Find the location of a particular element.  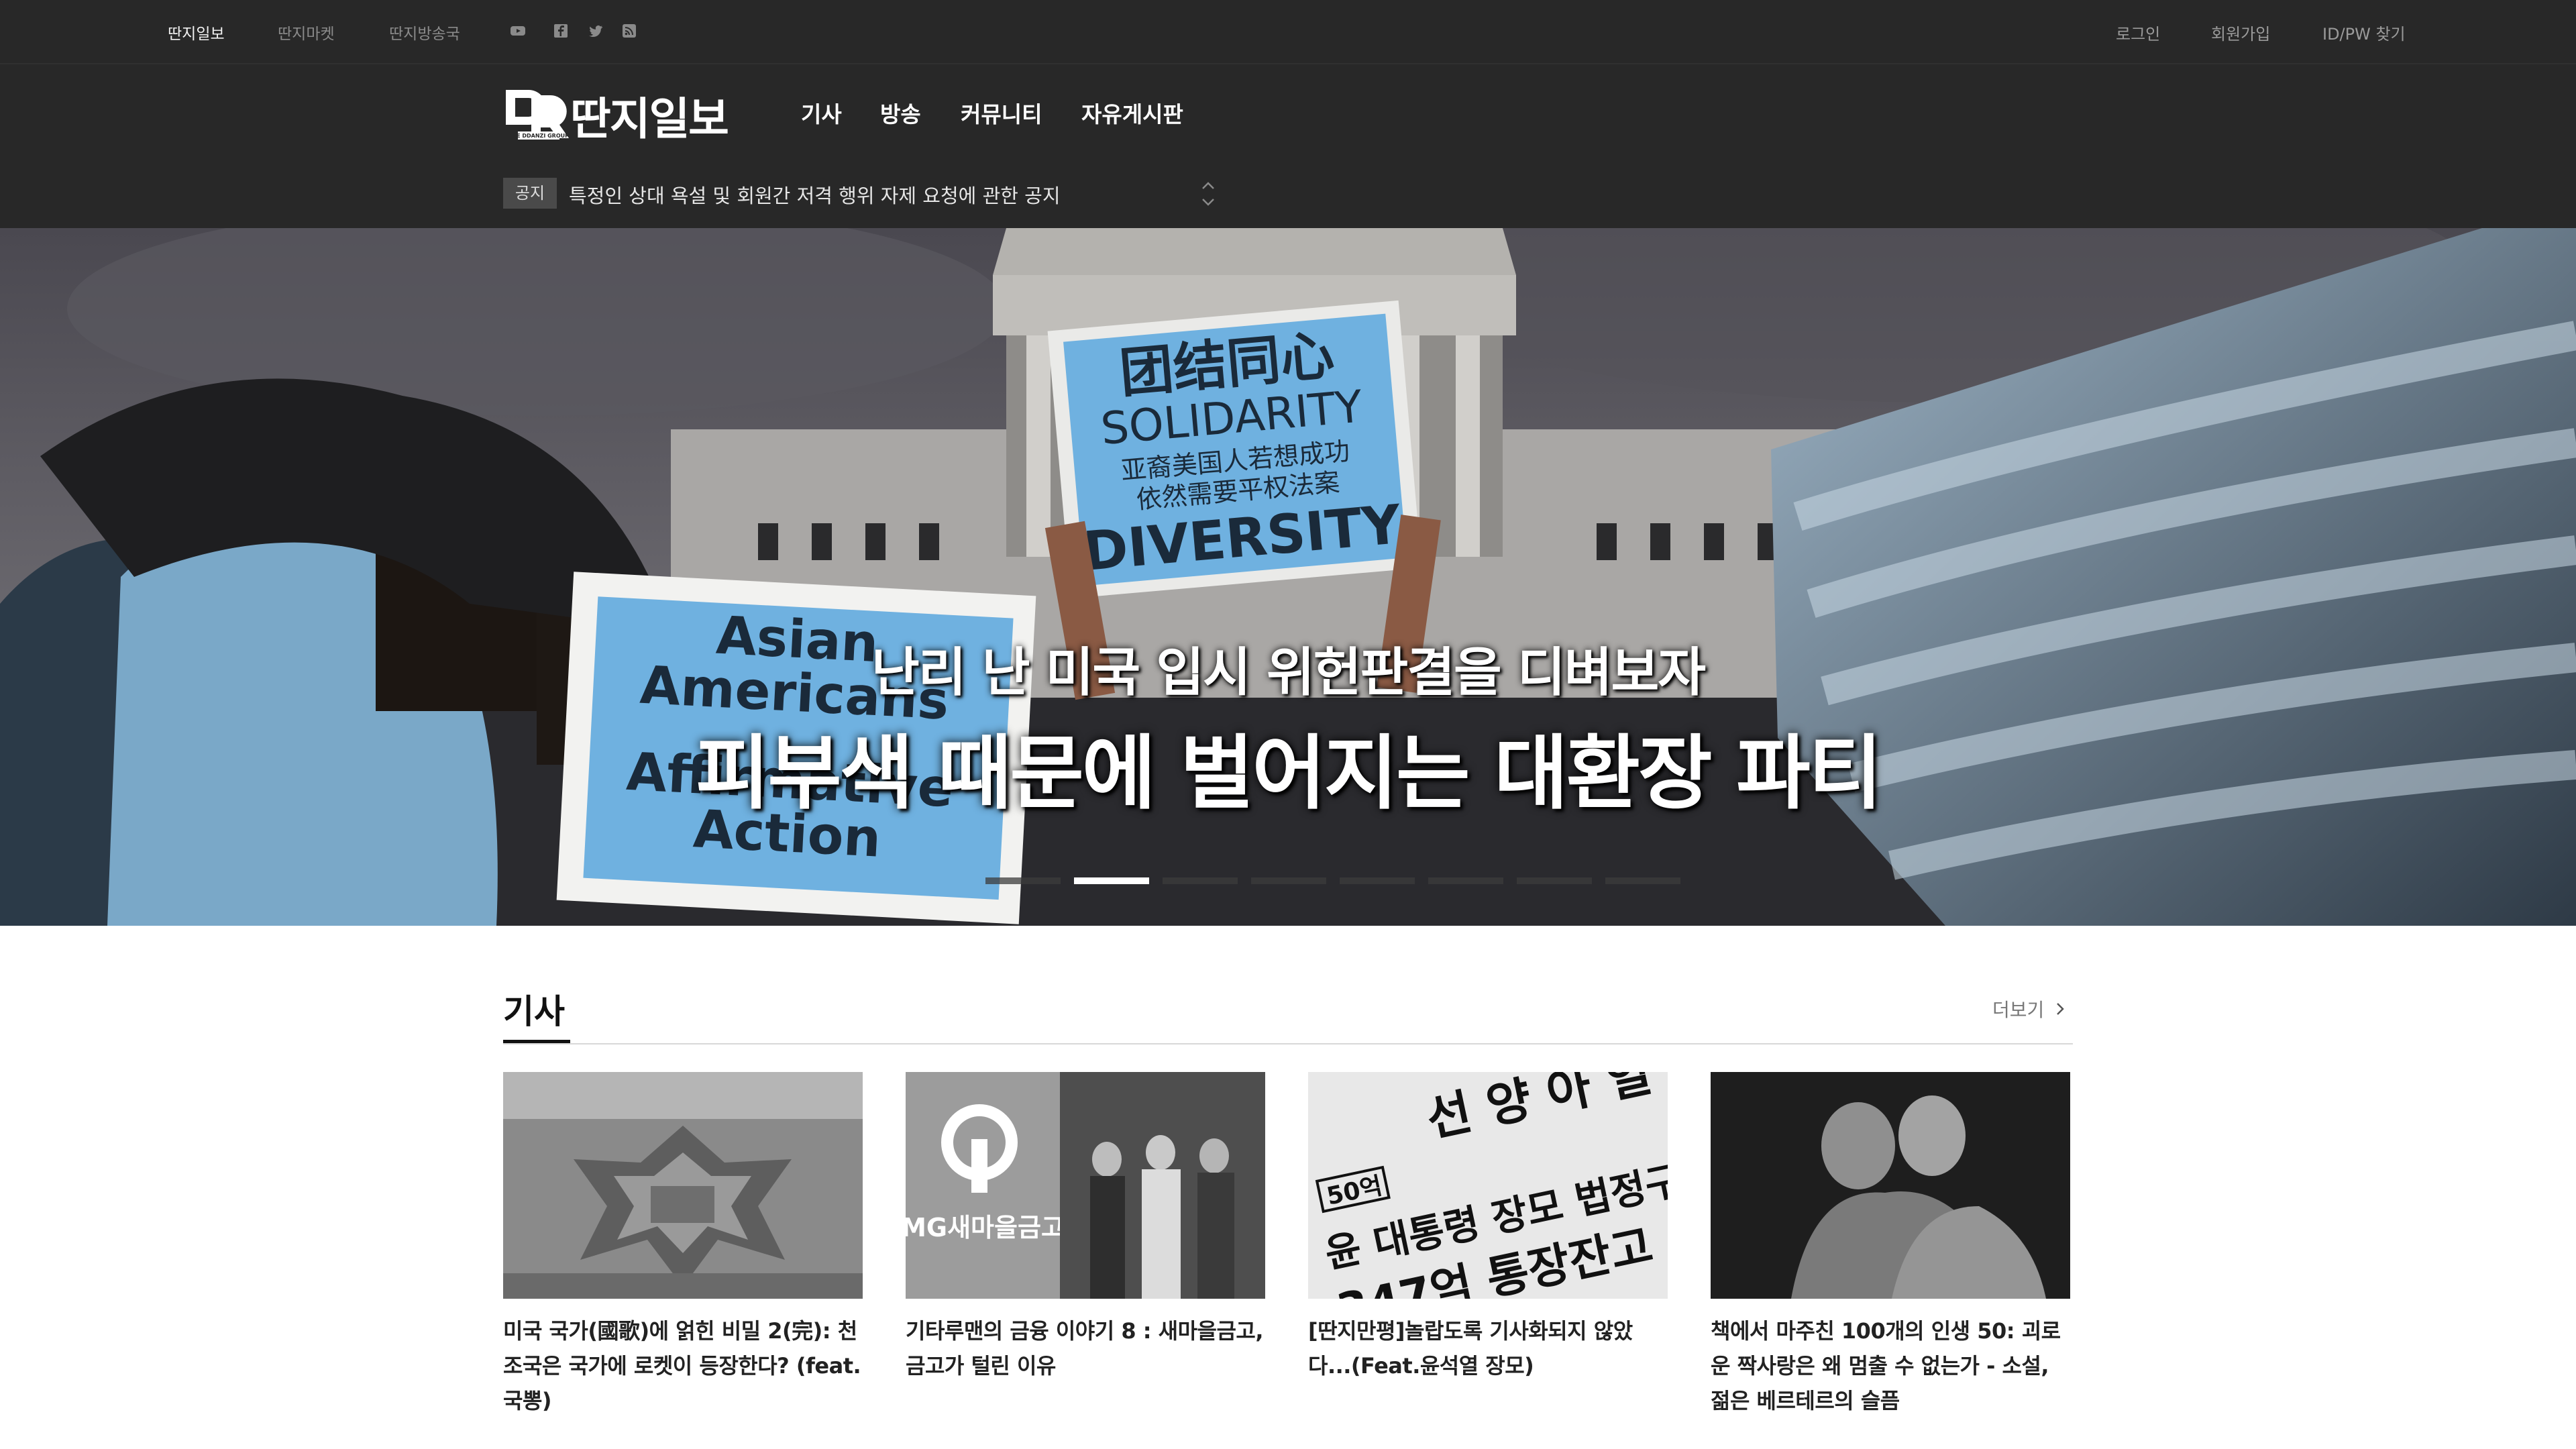

nav-free-board: 자유게시판 is located at coordinates (1132, 113).